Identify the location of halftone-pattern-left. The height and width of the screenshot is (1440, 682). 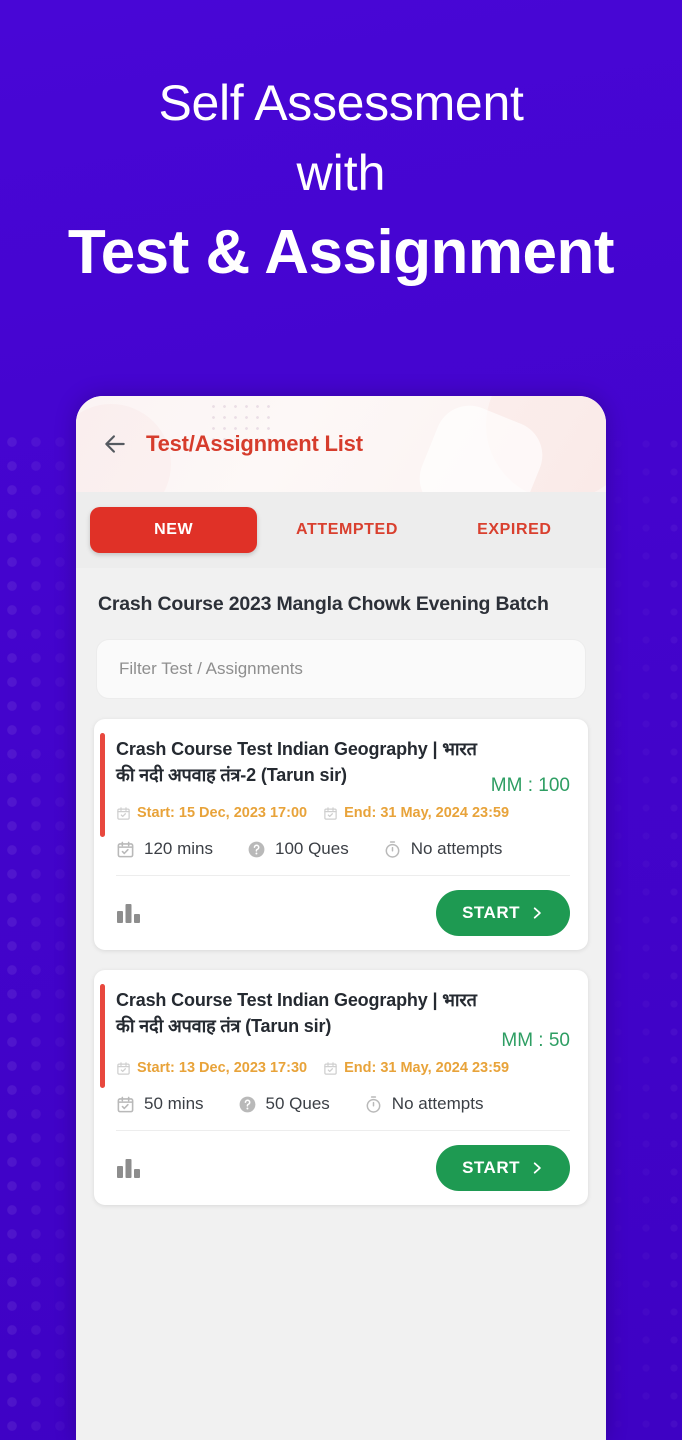
(39, 935).